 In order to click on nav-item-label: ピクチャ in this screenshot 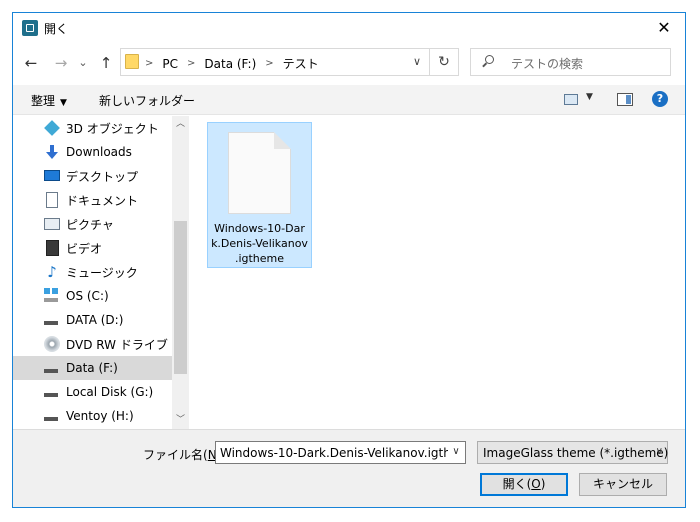, I will do `click(90, 224)`.